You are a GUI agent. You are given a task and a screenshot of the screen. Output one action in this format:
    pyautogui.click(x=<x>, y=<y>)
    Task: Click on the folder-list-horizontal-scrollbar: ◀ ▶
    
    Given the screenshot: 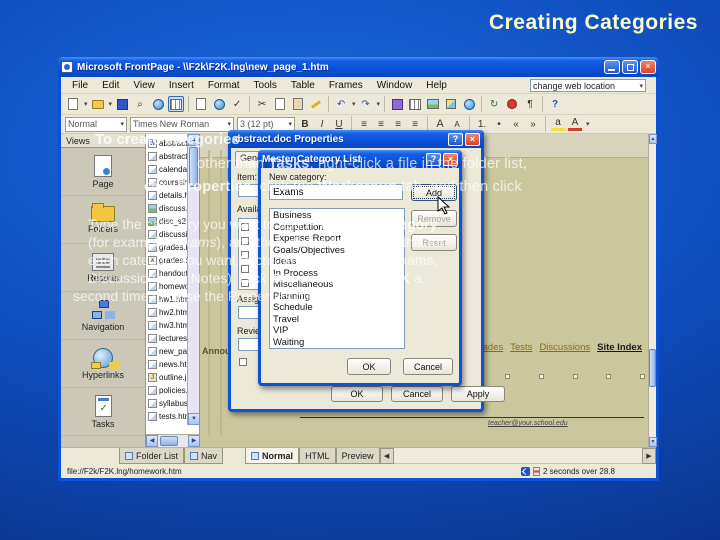 What is the action you would take?
    pyautogui.click(x=173, y=440)
    